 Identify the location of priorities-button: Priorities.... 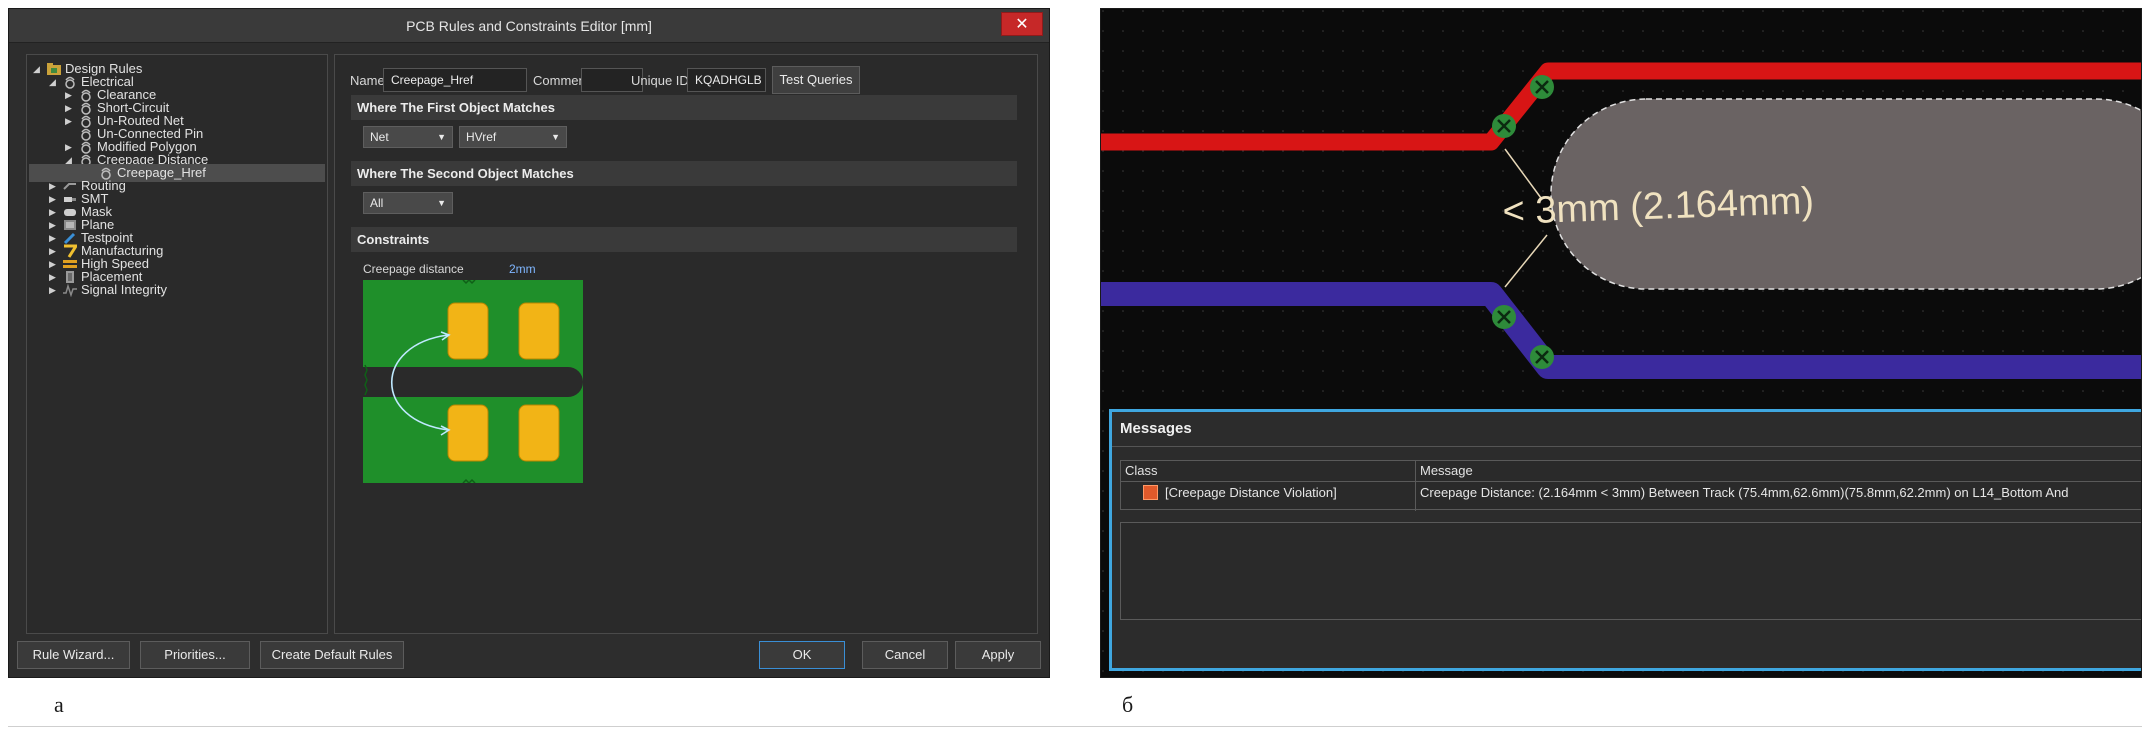
(195, 655).